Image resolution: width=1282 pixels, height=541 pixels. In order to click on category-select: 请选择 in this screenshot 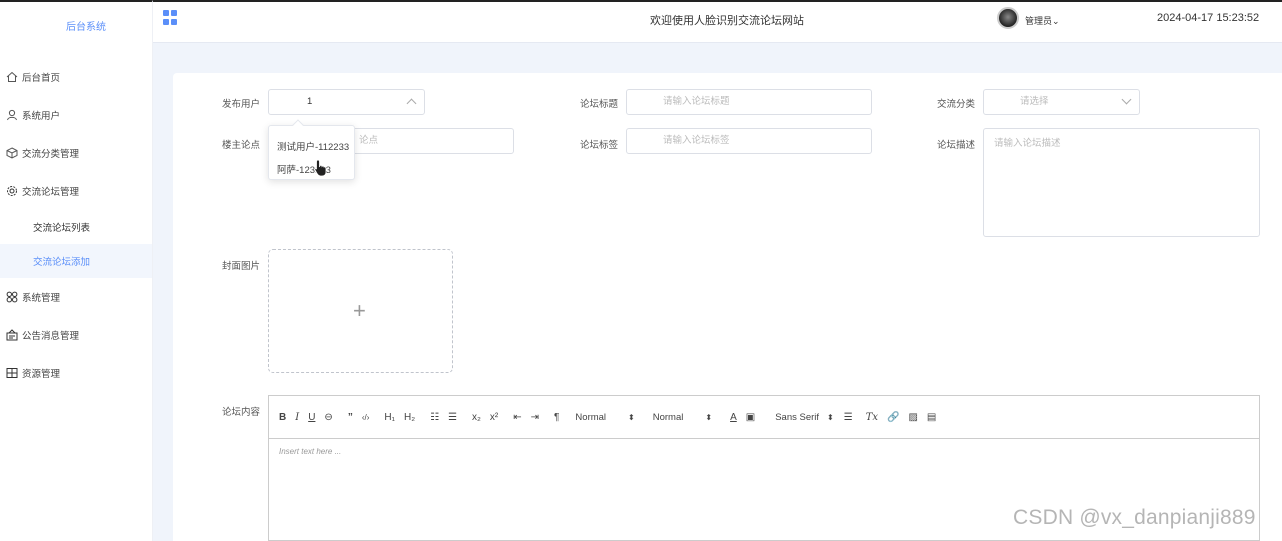, I will do `click(1061, 102)`.